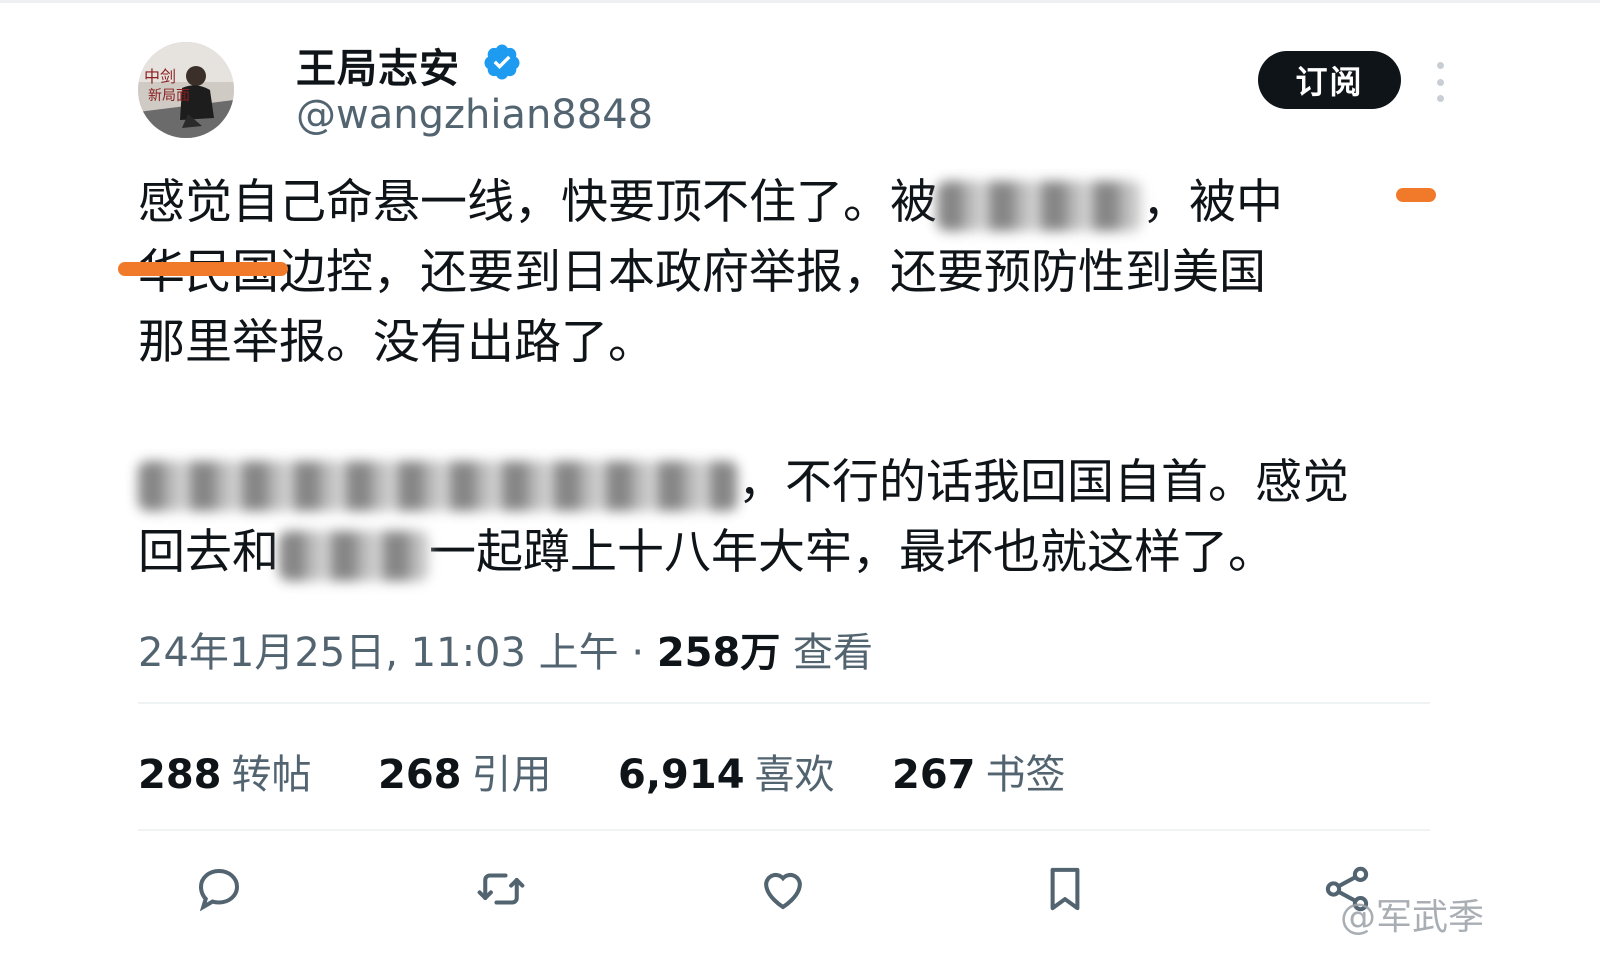 The image size is (1600, 967). What do you see at coordinates (501, 889) in the screenshot?
I see `repost-icon` at bounding box center [501, 889].